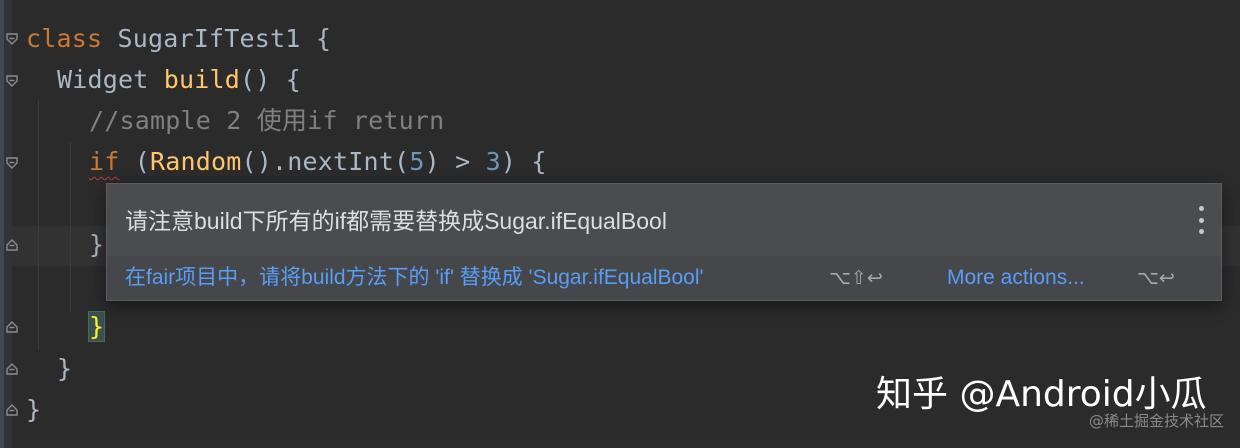 The width and height of the screenshot is (1240, 448). What do you see at coordinates (6, 224) in the screenshot?
I see `gutter` at bounding box center [6, 224].